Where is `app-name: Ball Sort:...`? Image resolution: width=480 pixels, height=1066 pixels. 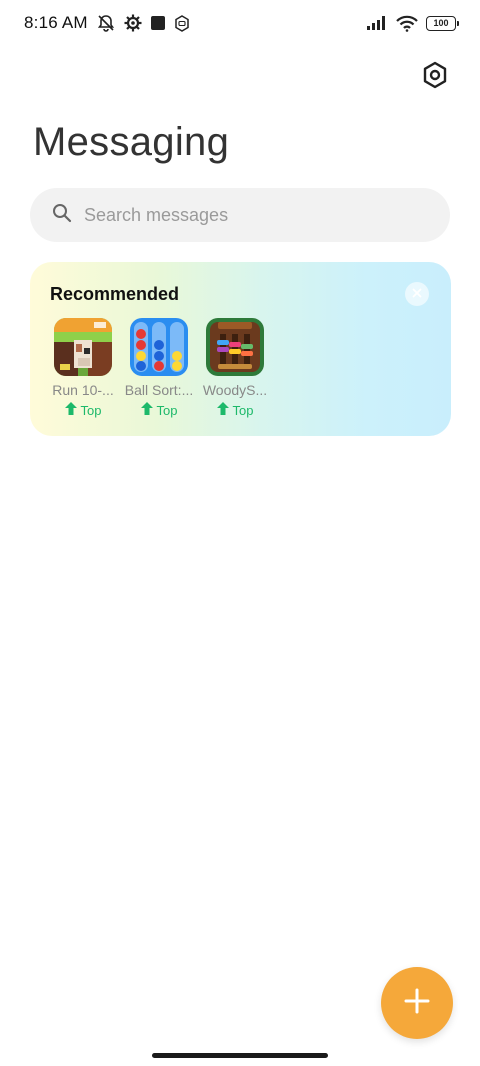
app-name: Ball Sort:... is located at coordinates (159, 390).